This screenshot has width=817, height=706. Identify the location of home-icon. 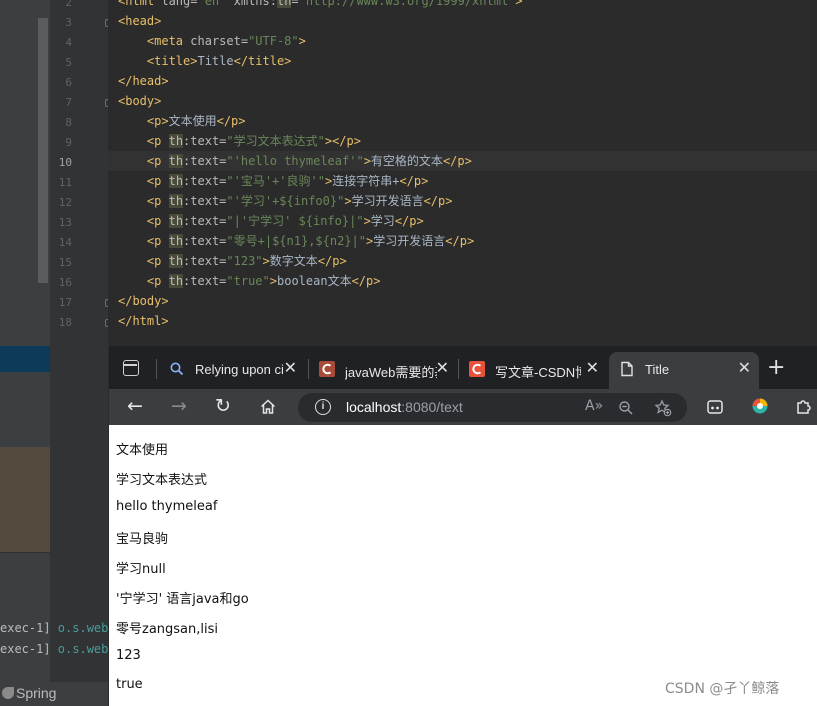
(268, 407).